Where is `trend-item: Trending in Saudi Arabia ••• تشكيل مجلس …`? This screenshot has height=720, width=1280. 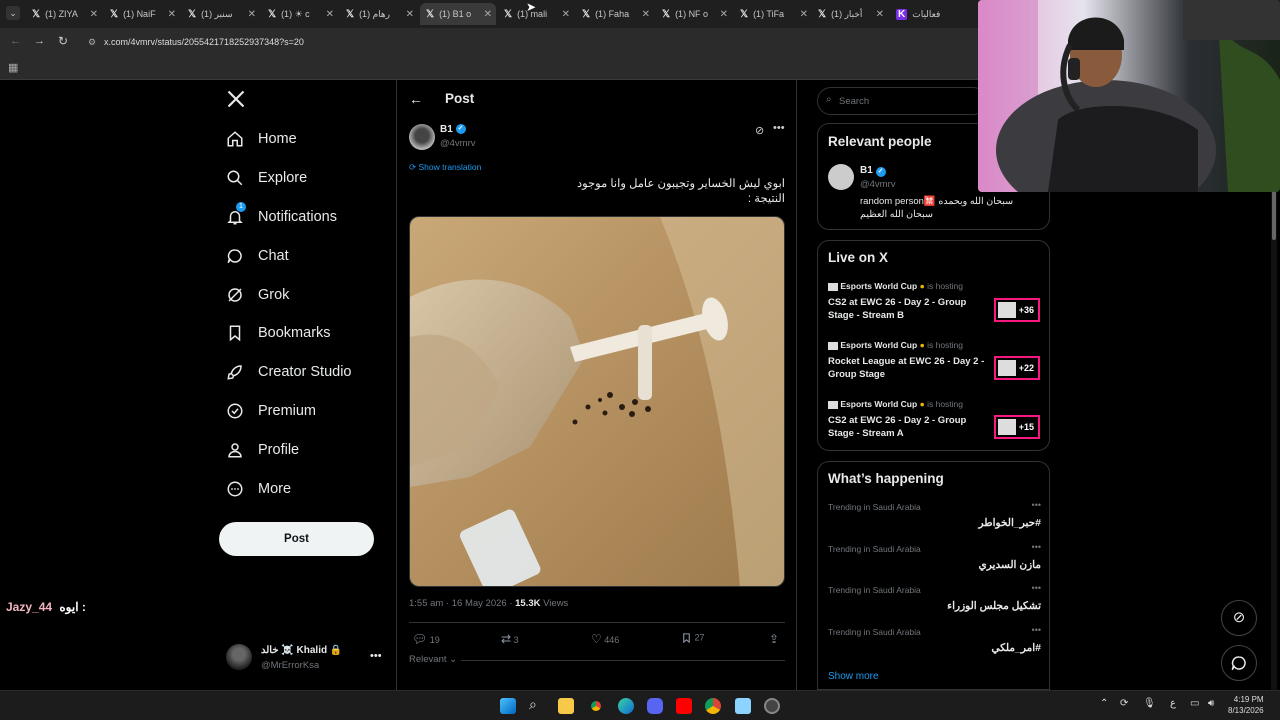
trend-item: Trending in Saudi Arabia ••• تشكيل مجلس … is located at coordinates (934, 601).